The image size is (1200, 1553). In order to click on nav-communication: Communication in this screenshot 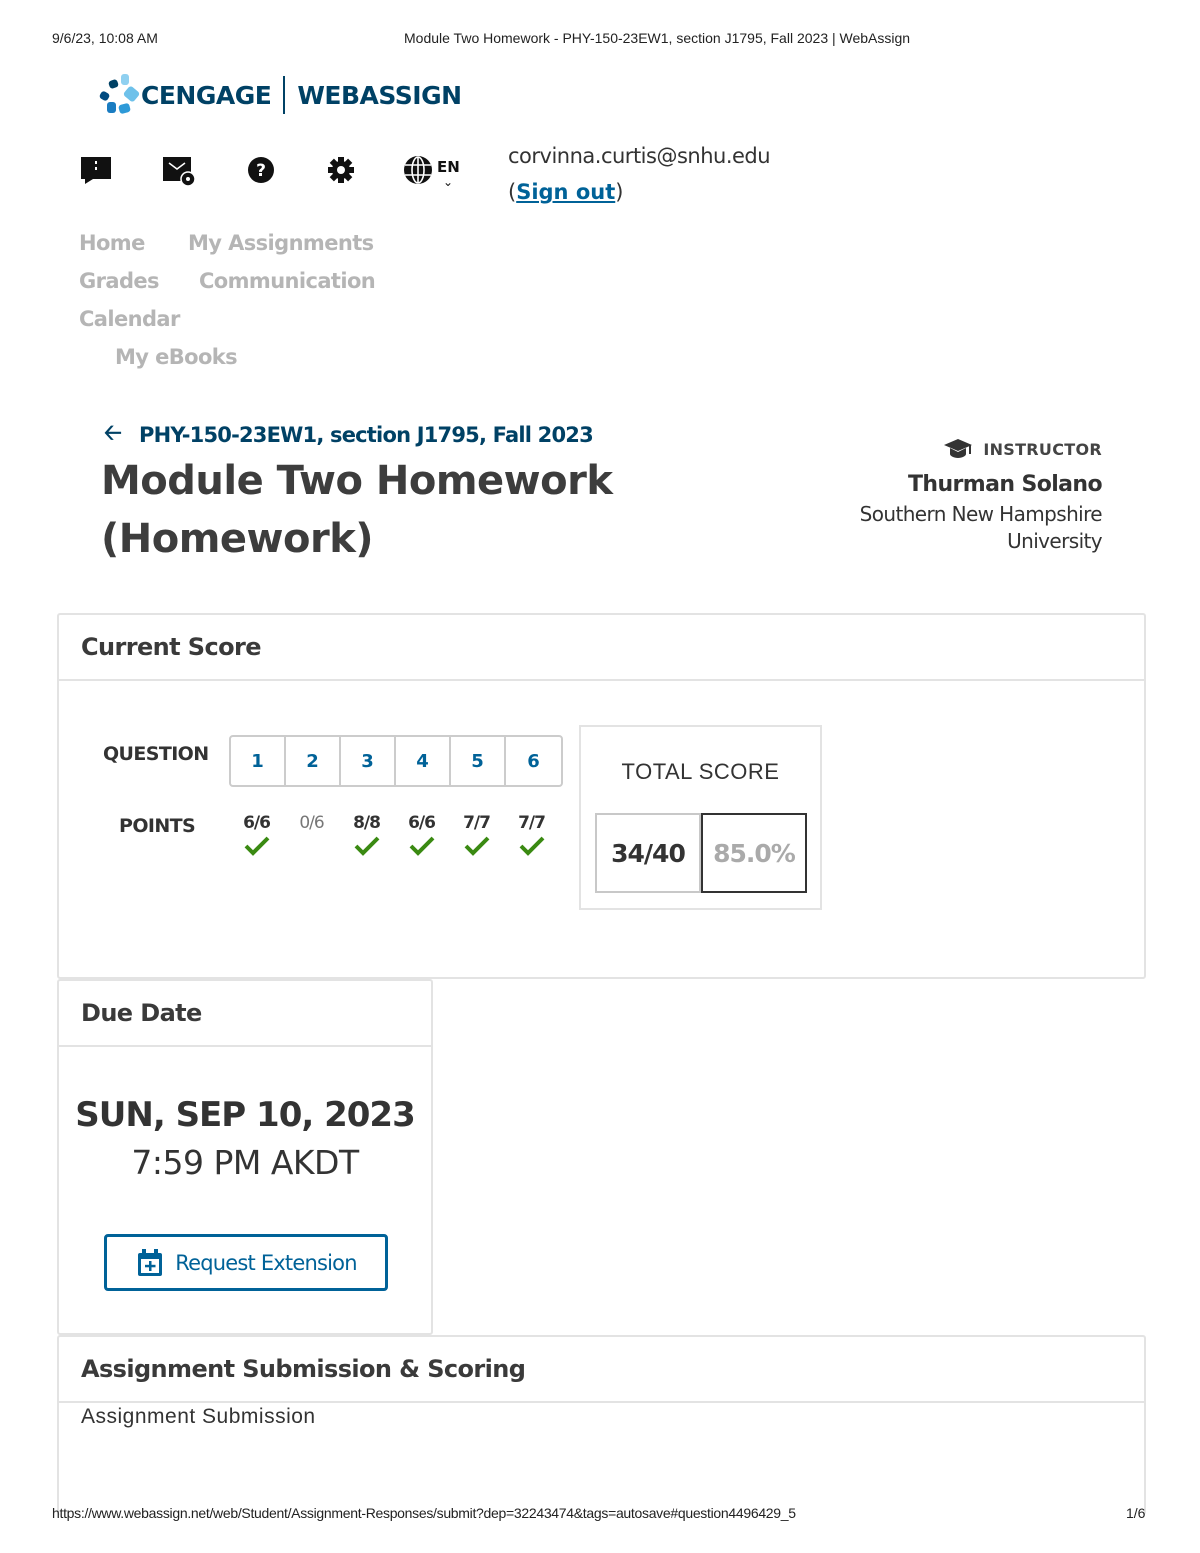, I will do `click(287, 281)`.